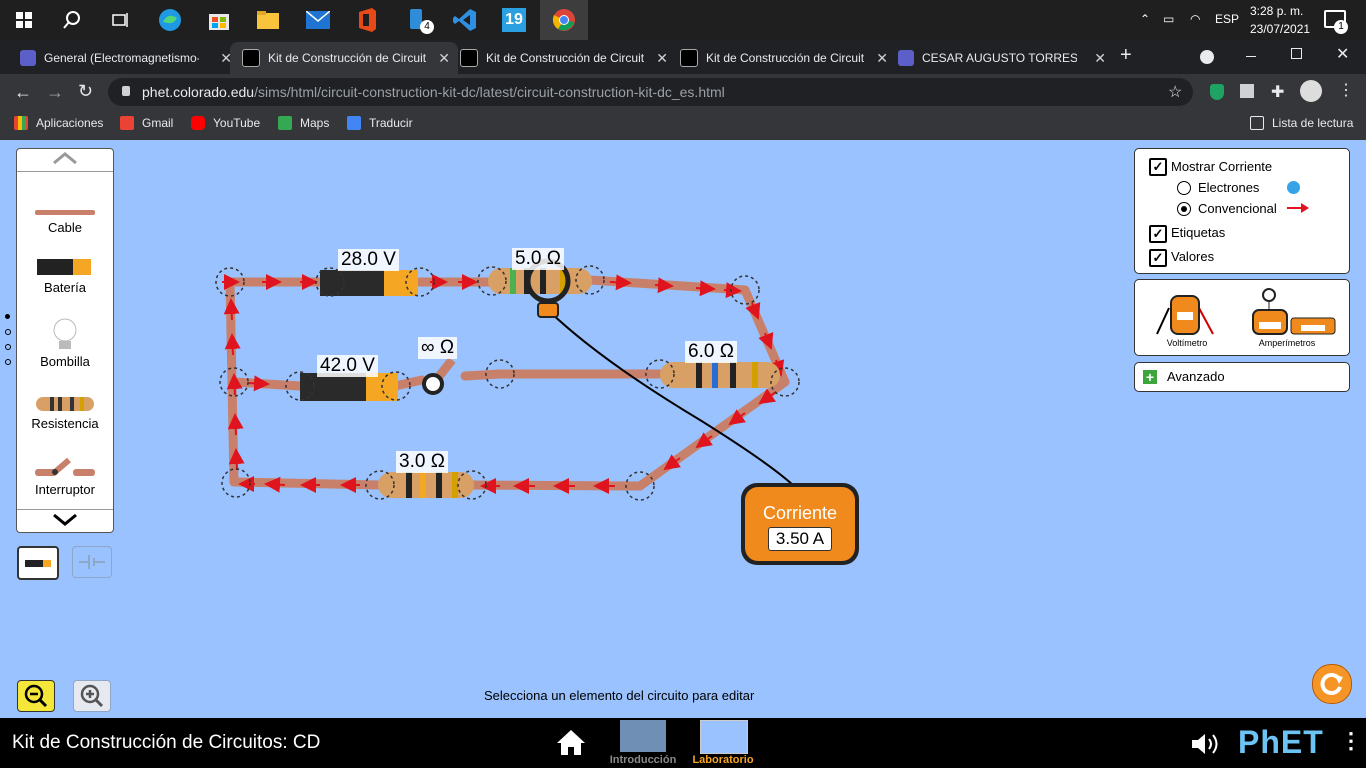 The width and height of the screenshot is (1366, 768). What do you see at coordinates (1175, 92) in the screenshot?
I see `bookmark-star-icon: ☆` at bounding box center [1175, 92].